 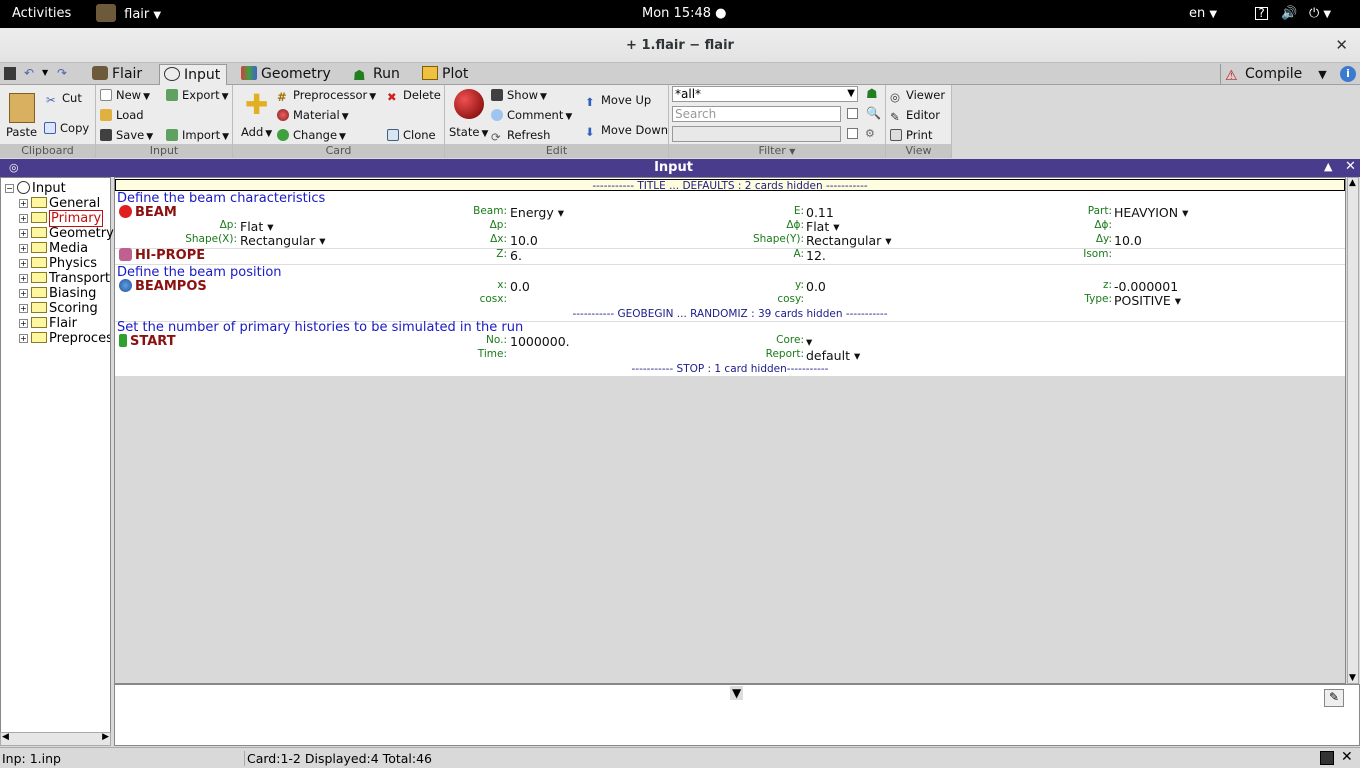 What do you see at coordinates (414, 96) in the screenshot?
I see `delete-button: ✖ Delete` at bounding box center [414, 96].